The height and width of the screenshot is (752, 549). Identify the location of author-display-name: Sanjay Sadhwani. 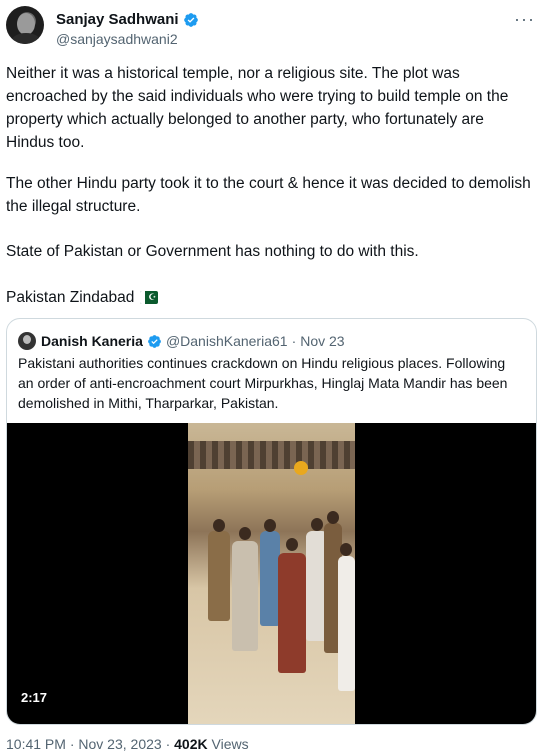
(127, 19).